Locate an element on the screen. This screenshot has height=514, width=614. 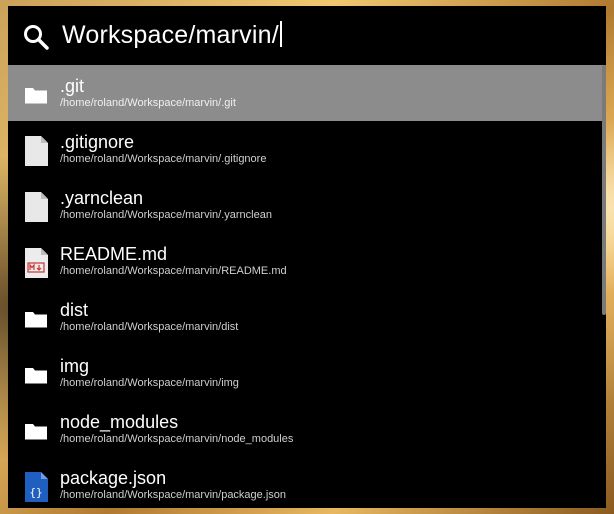
search-input: Workspace/marvin/ is located at coordinates (322, 35).